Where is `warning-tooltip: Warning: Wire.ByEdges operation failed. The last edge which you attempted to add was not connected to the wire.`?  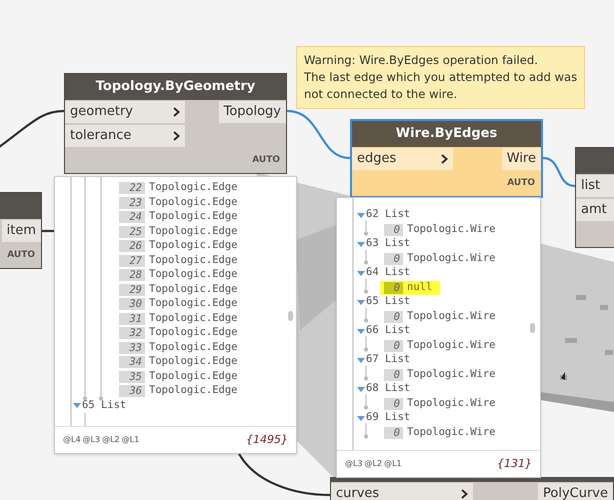
warning-tooltip: Warning: Wire.ByEdges operation failed. The last edge which you attempted to add was not connected to the wire. is located at coordinates (441, 77).